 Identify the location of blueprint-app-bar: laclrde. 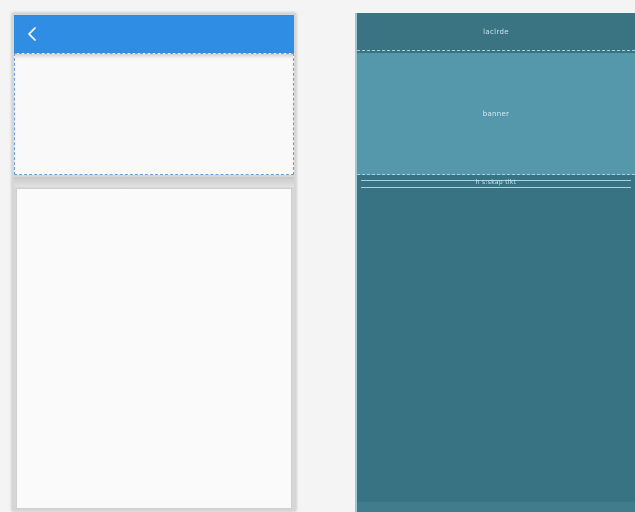
(496, 32).